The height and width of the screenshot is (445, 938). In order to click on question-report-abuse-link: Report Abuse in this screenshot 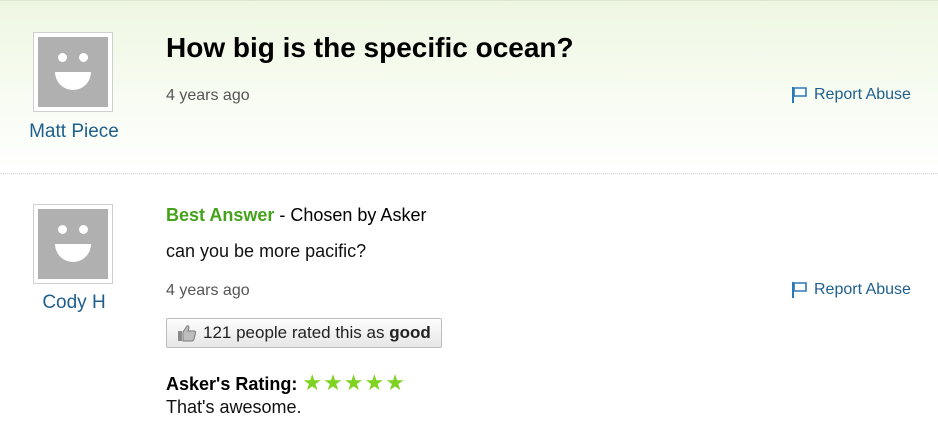, I will do `click(850, 95)`.